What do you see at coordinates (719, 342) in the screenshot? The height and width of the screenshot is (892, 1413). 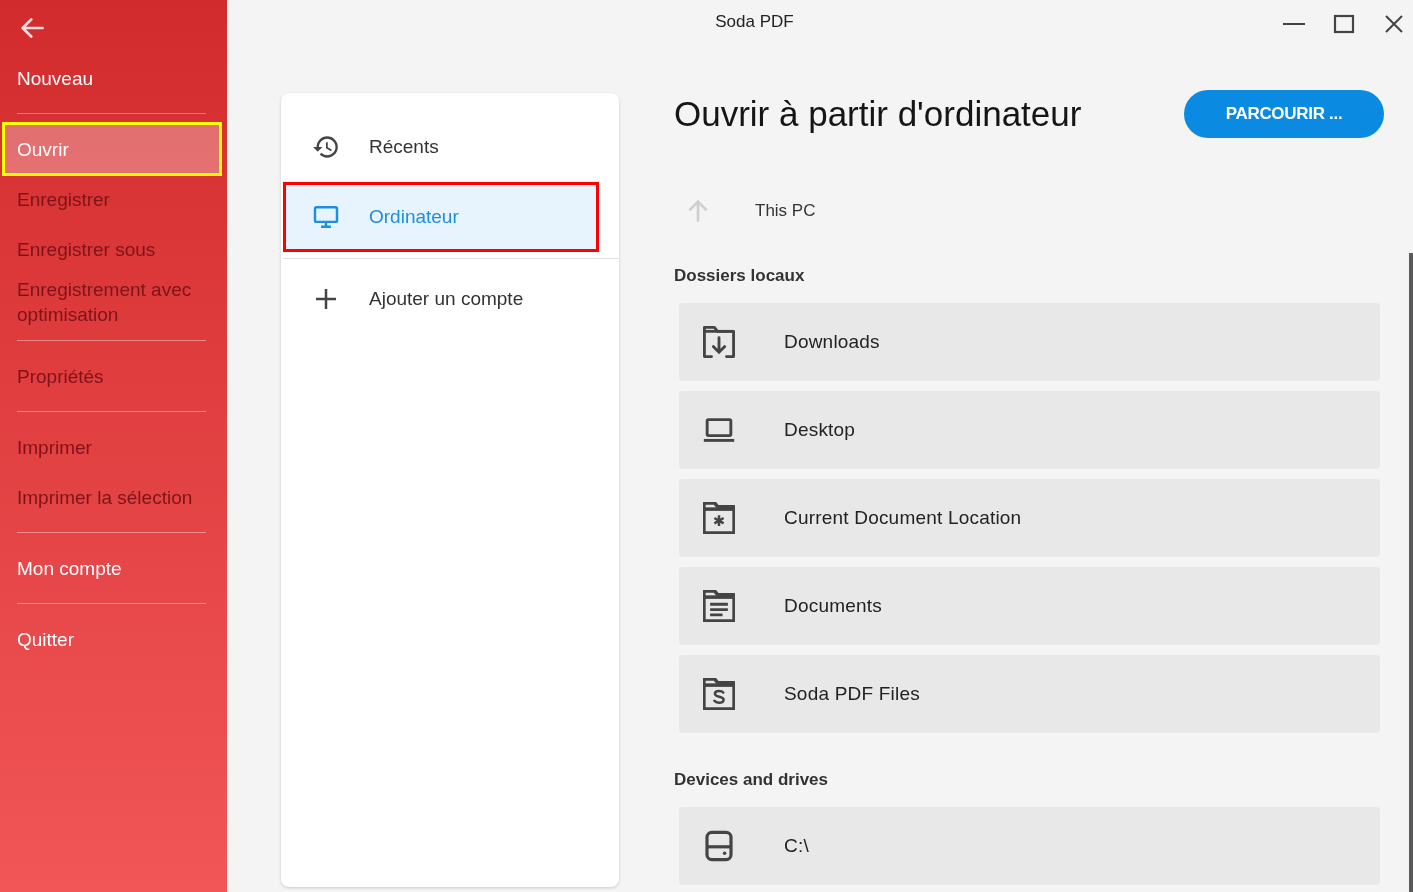 I see `folder-download-icon` at bounding box center [719, 342].